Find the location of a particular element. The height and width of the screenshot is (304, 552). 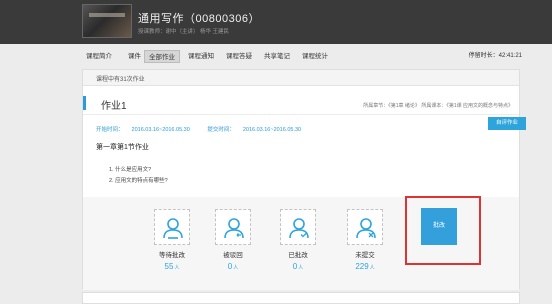

homework-meta: 所属章节：《第1章 绪论》 所属课本：《第1课 应用文的概念与特点》 is located at coordinates (438, 106).